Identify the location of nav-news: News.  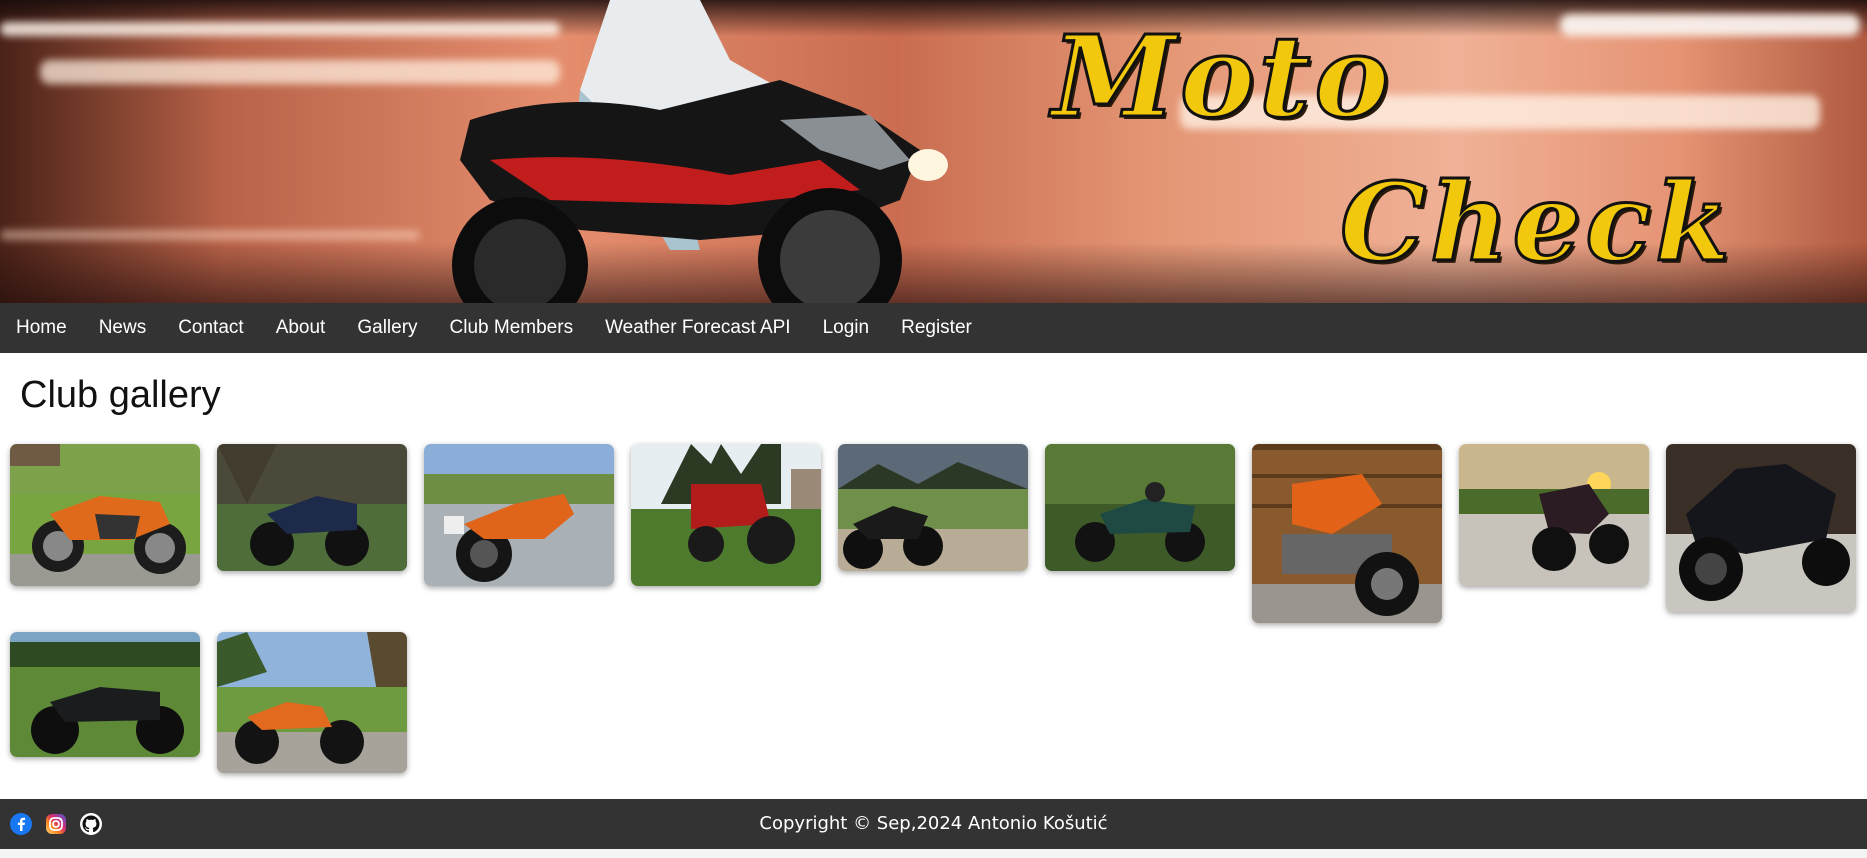
(123, 328).